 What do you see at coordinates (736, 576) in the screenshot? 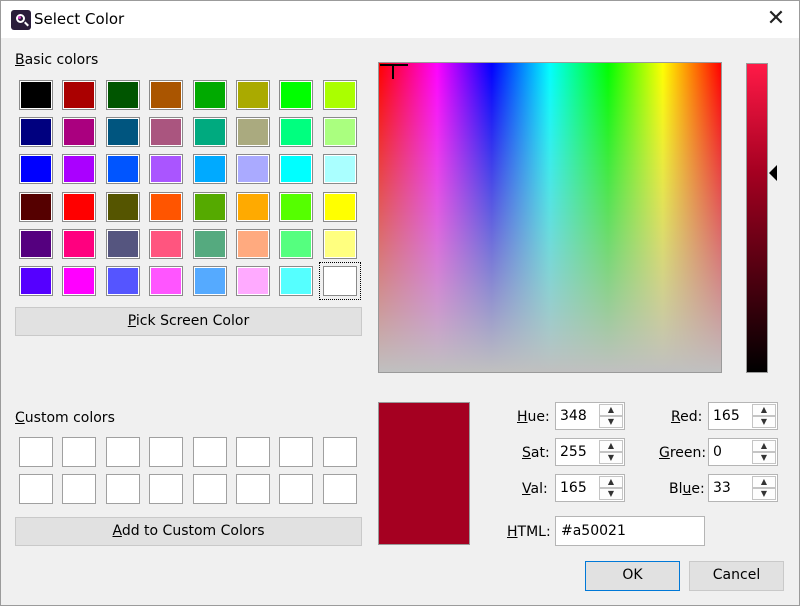
I see `cancel-button: Cancel` at bounding box center [736, 576].